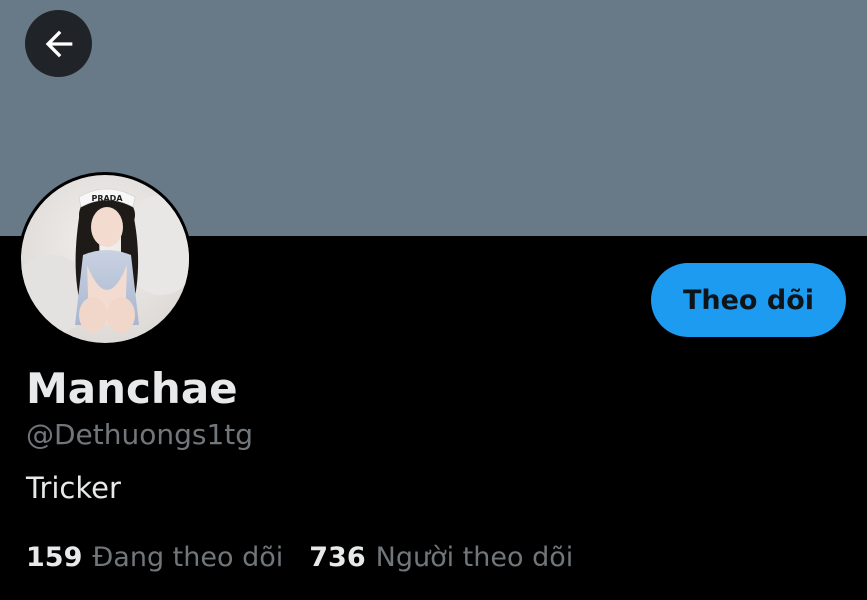  I want to click on profile-stats: 159 Đang theo dõi 736 Người theo dõi, so click(299, 558).